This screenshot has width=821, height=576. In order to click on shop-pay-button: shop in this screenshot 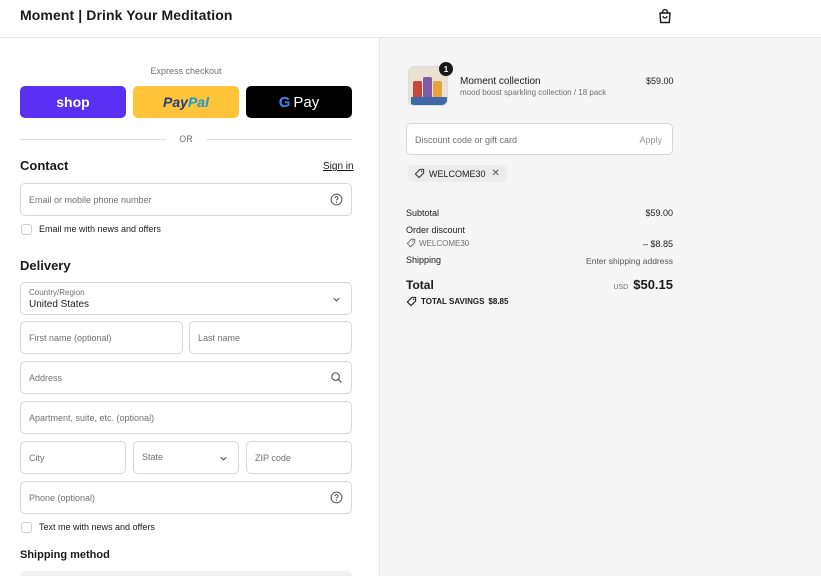, I will do `click(73, 102)`.